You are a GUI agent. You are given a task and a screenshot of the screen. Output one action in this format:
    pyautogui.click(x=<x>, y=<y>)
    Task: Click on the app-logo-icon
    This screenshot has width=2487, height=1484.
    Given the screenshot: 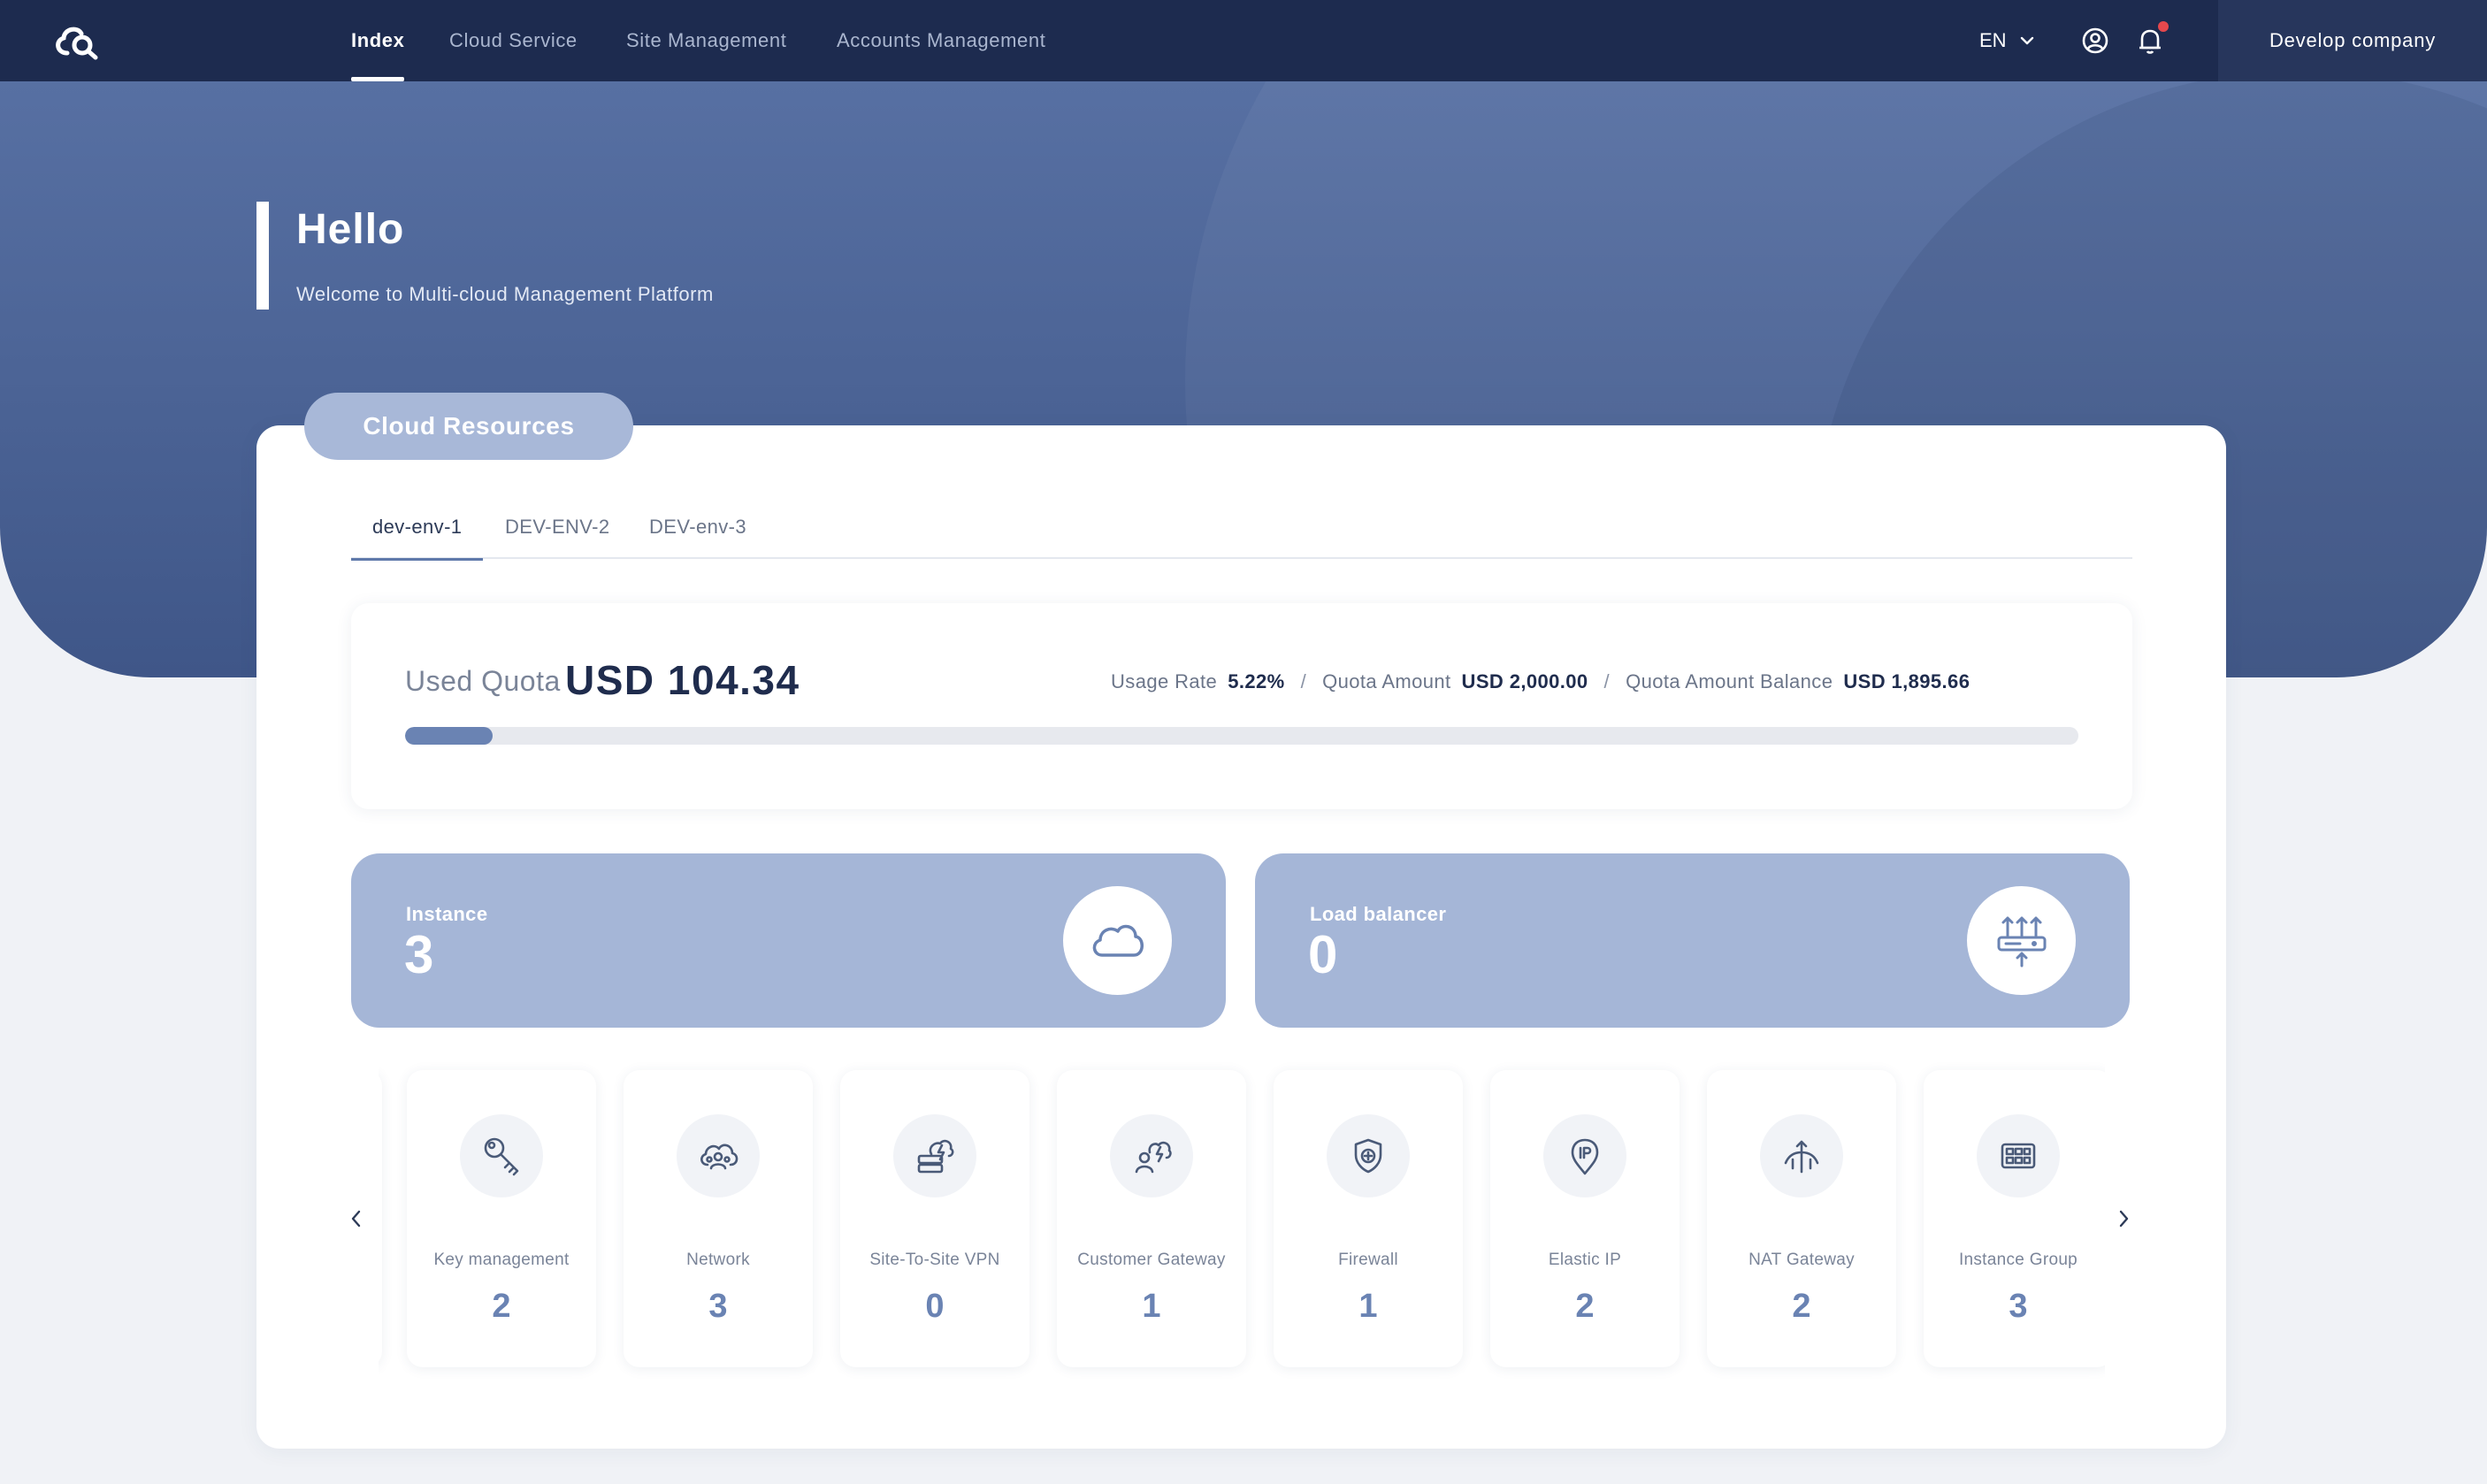 What is the action you would take?
    pyautogui.click(x=76, y=40)
    